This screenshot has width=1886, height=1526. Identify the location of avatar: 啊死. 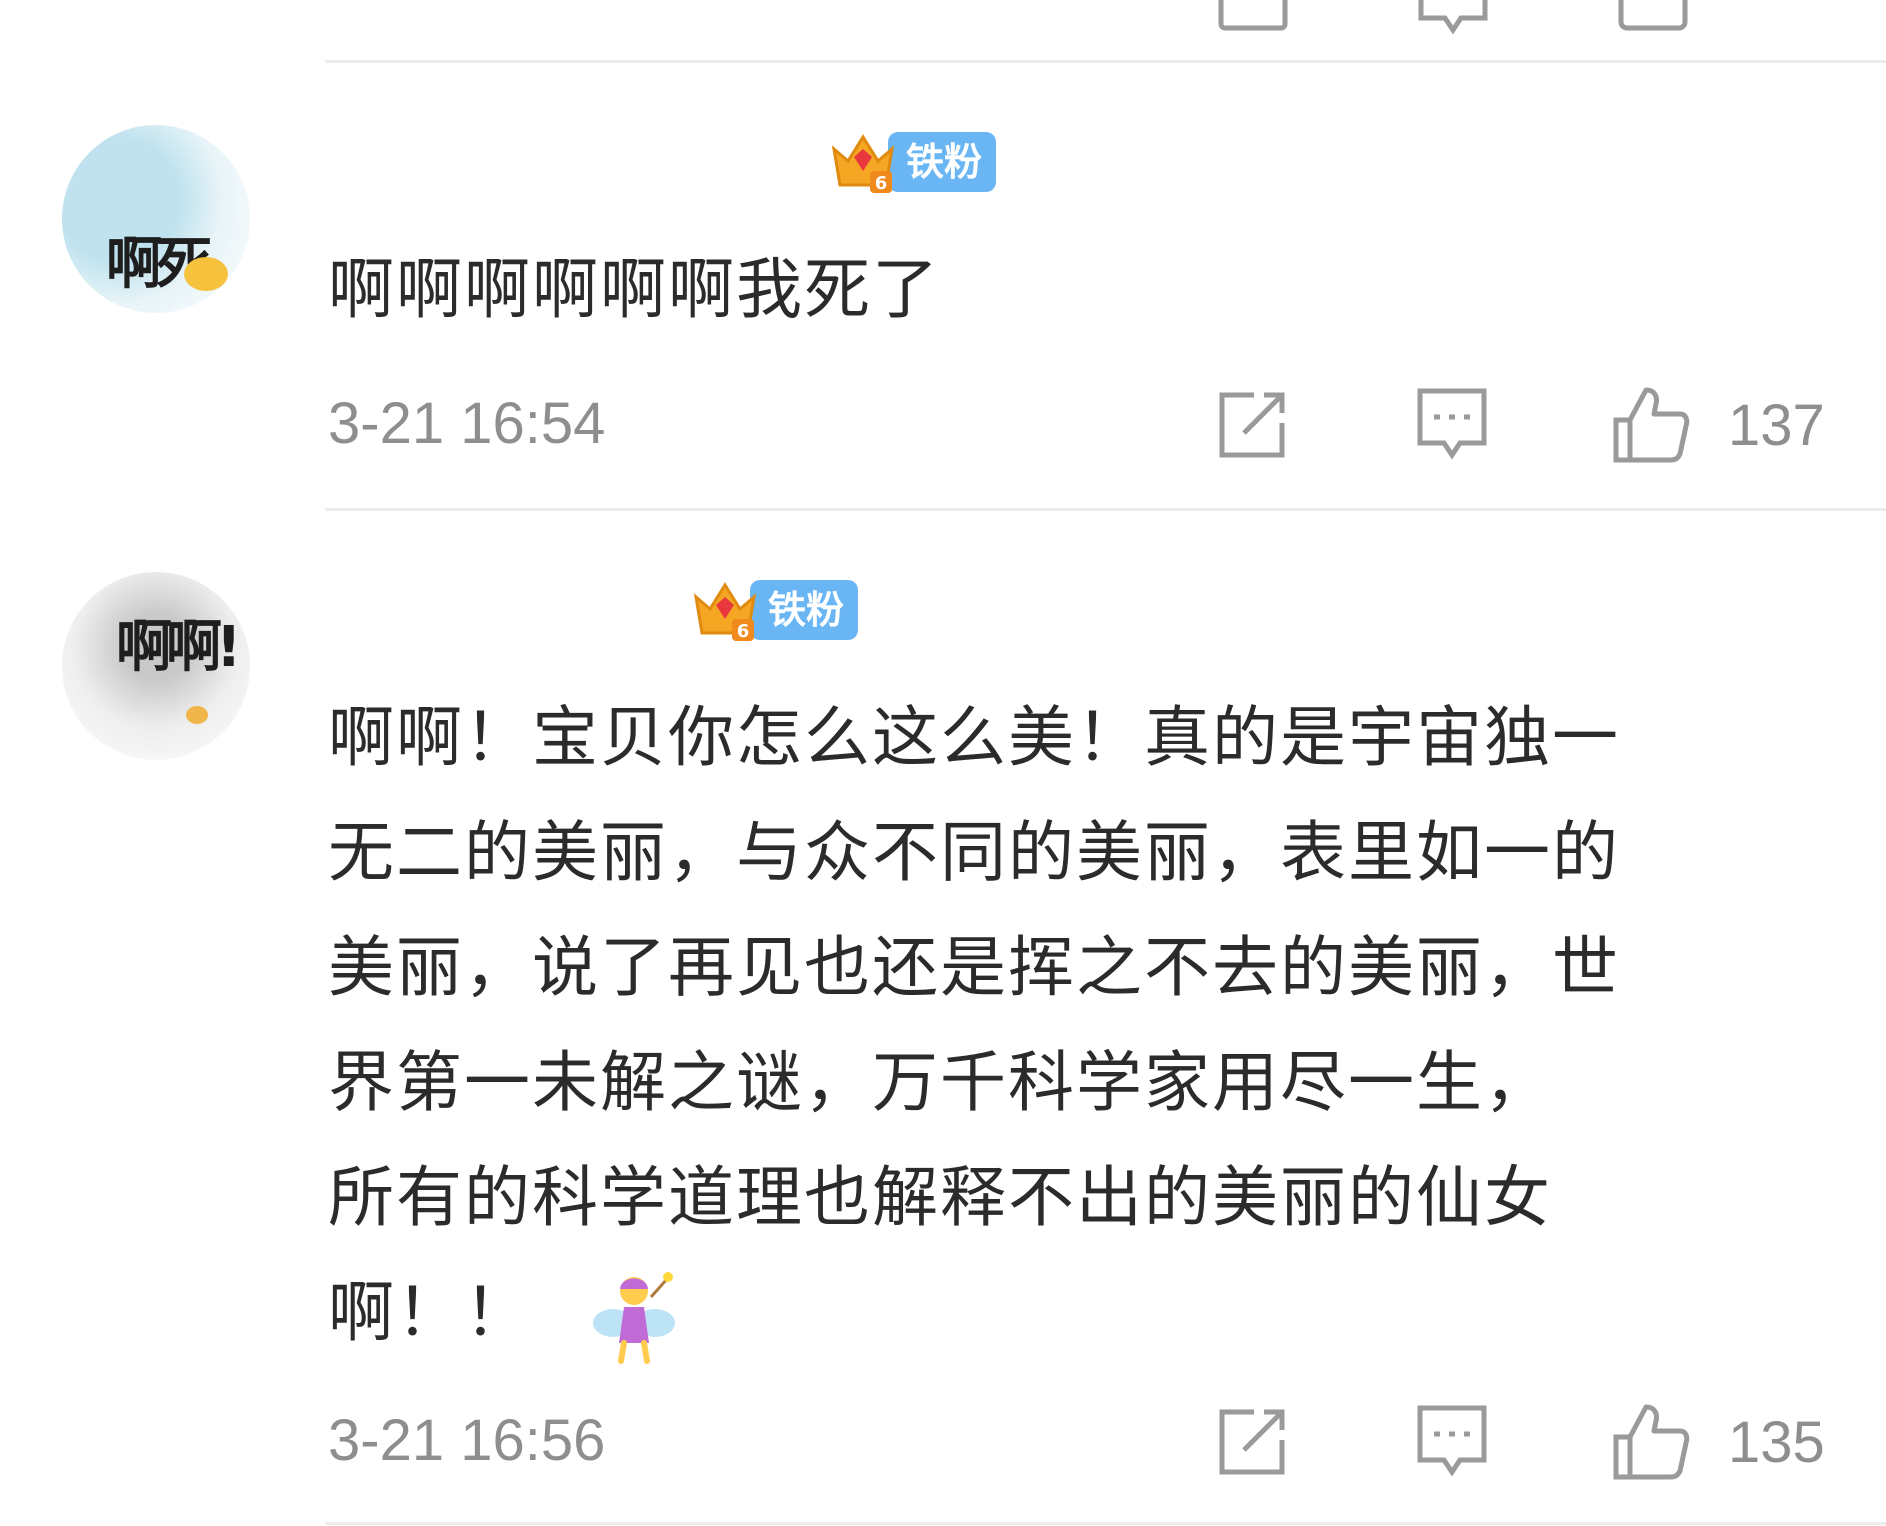
(156, 219).